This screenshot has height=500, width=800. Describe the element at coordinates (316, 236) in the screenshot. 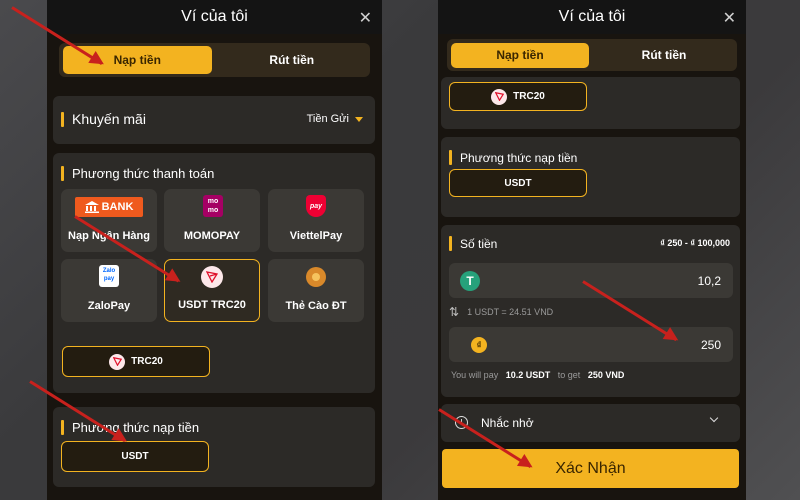

I see `method-label: ViettelPay` at that location.